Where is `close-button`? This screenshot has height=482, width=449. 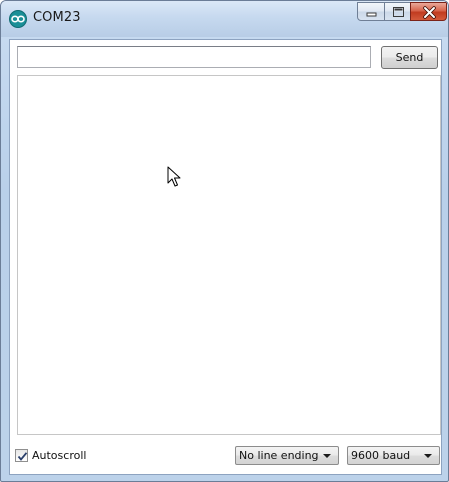
close-button is located at coordinates (428, 11).